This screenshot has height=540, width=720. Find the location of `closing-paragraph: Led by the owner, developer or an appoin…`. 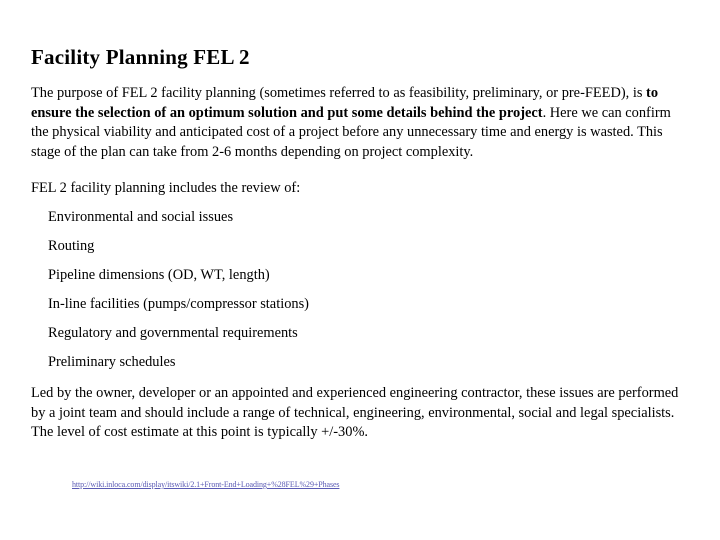

closing-paragraph: Led by the owner, developer or an appoin… is located at coordinates (355, 413).